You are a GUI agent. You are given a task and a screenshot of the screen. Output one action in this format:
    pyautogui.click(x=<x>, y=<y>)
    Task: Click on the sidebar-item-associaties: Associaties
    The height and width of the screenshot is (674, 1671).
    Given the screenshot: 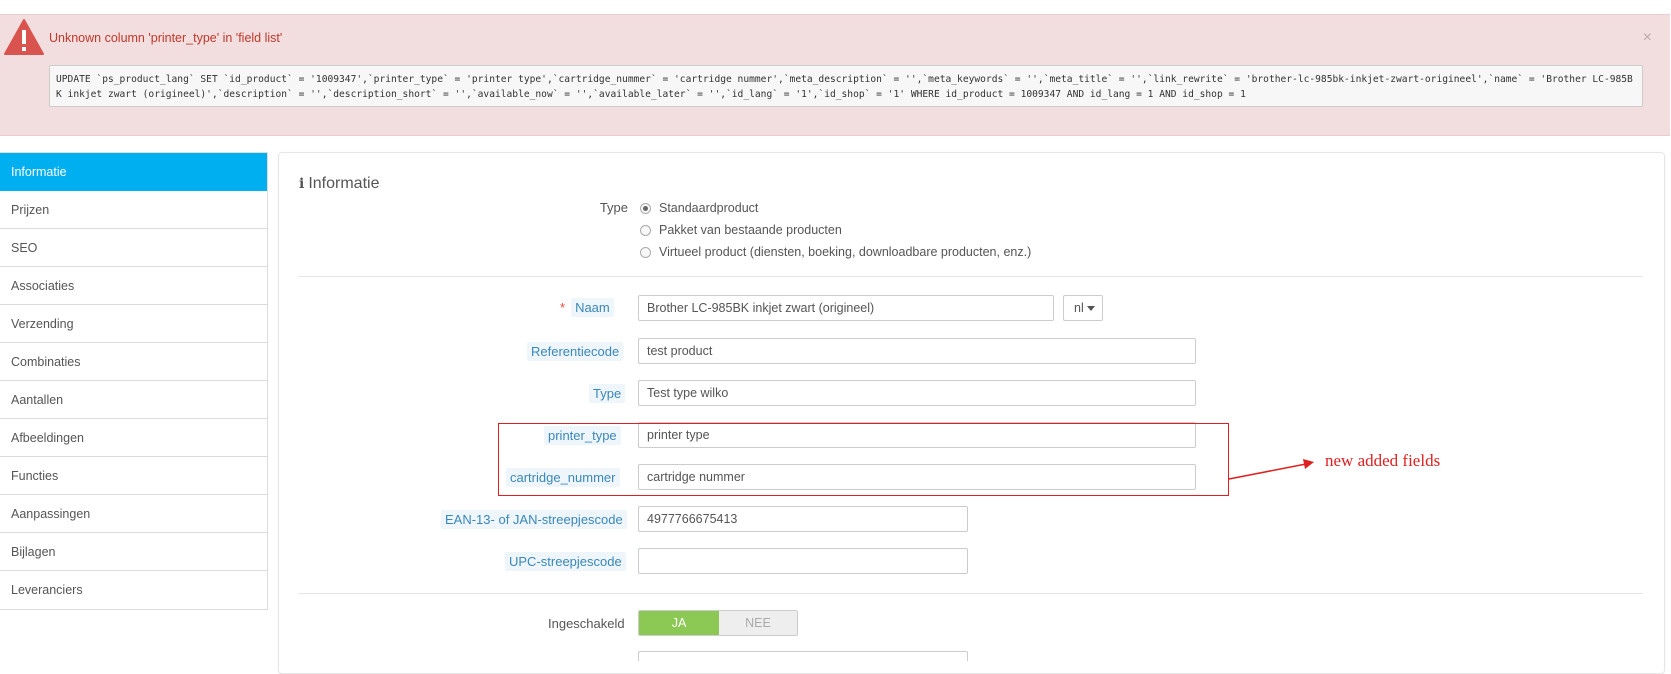 What is the action you would take?
    pyautogui.click(x=133, y=286)
    